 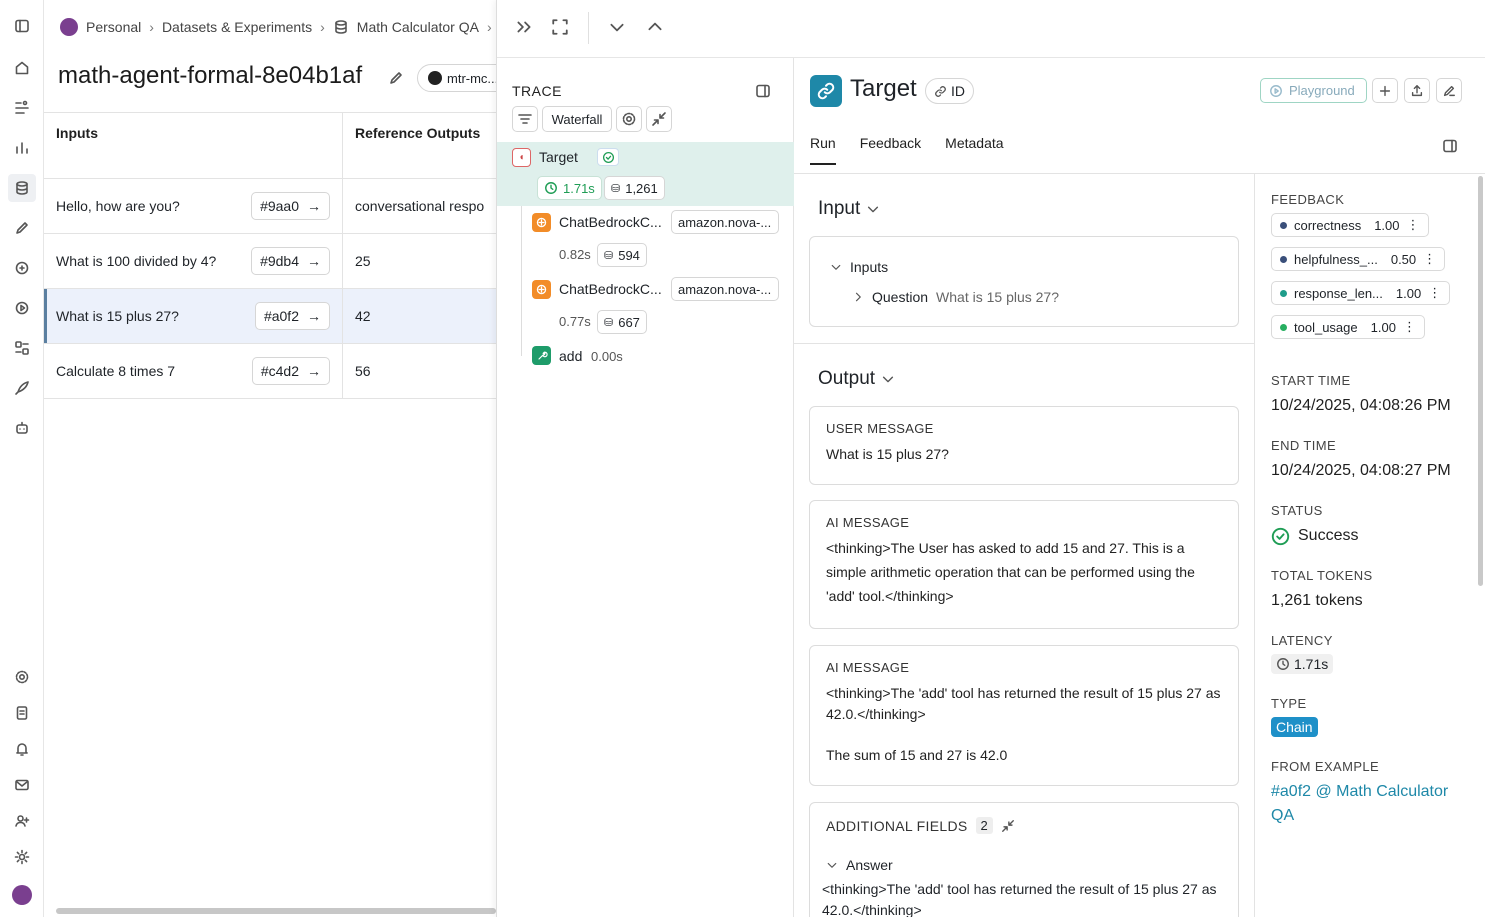 I want to click on output-section-toggle: Output, so click(x=856, y=379).